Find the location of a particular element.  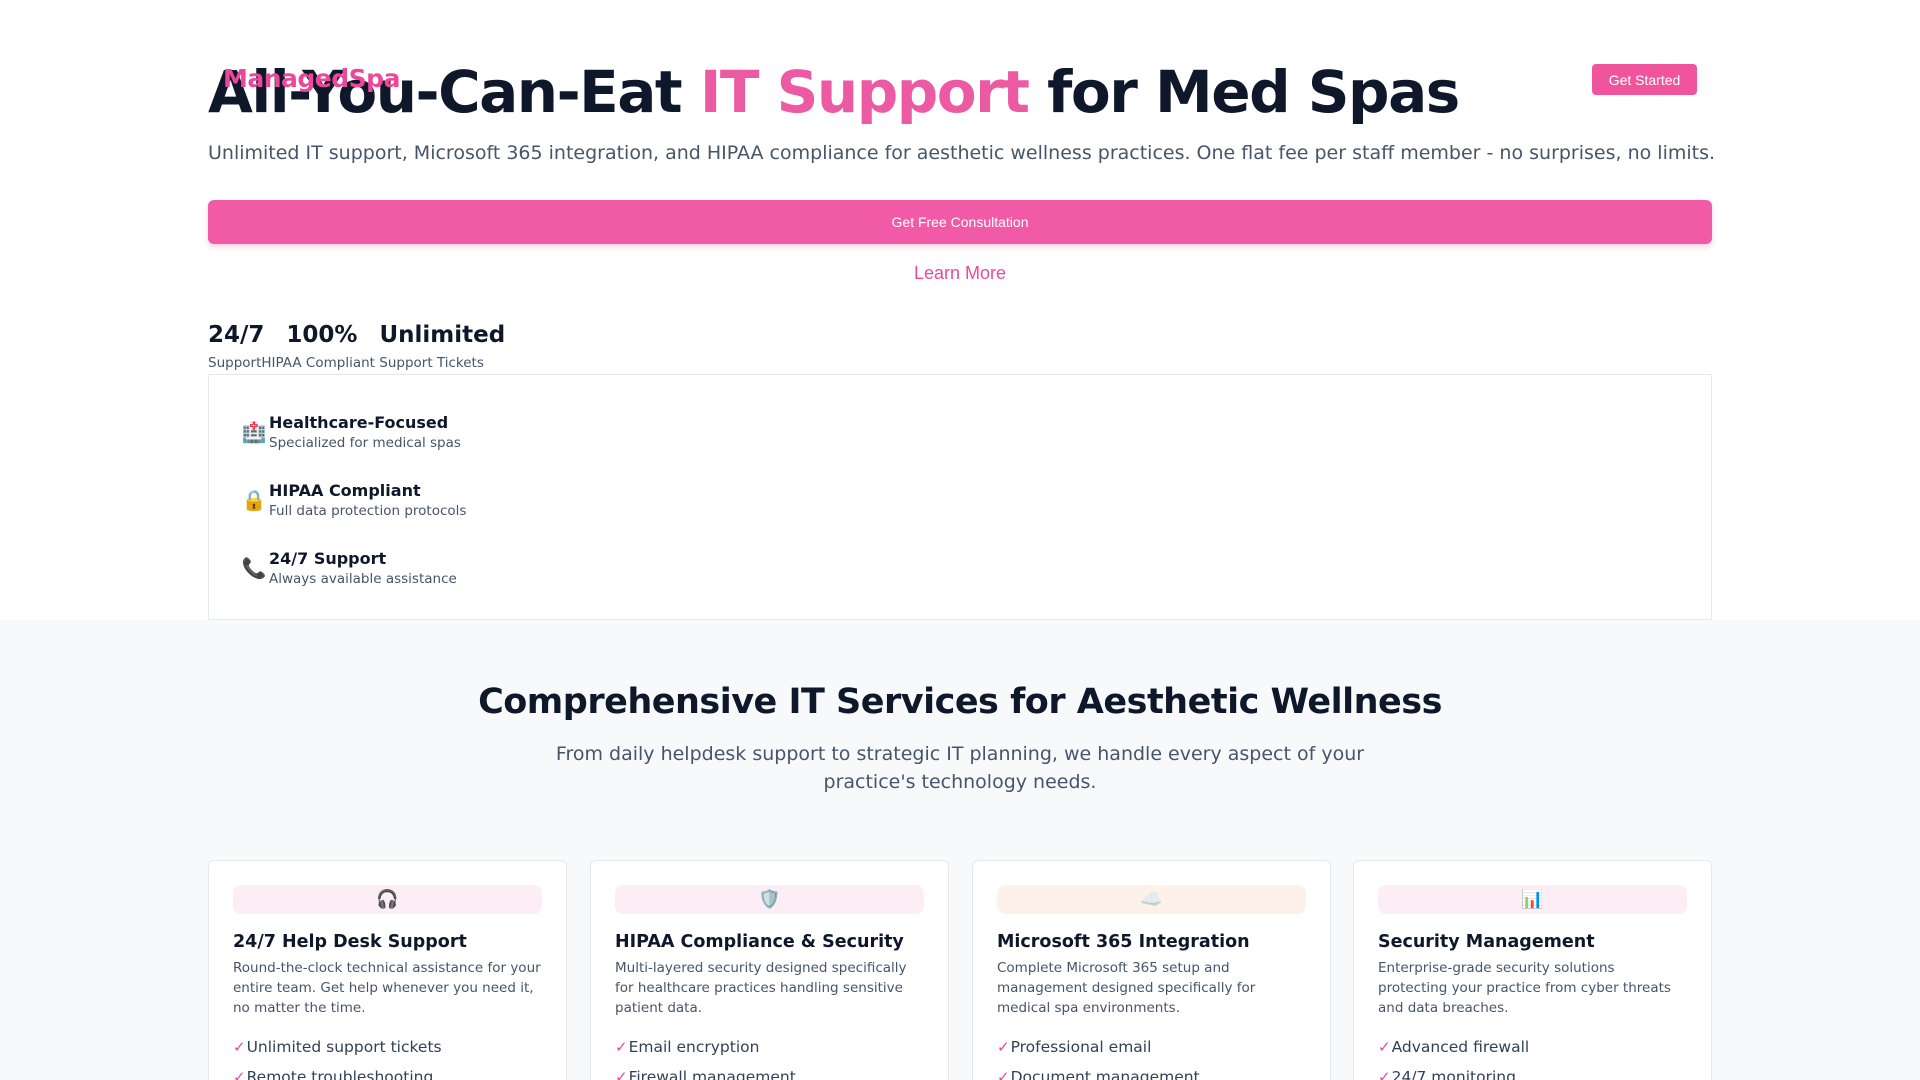

list-item: ✓ Advanced firewall is located at coordinates (1532, 1047).